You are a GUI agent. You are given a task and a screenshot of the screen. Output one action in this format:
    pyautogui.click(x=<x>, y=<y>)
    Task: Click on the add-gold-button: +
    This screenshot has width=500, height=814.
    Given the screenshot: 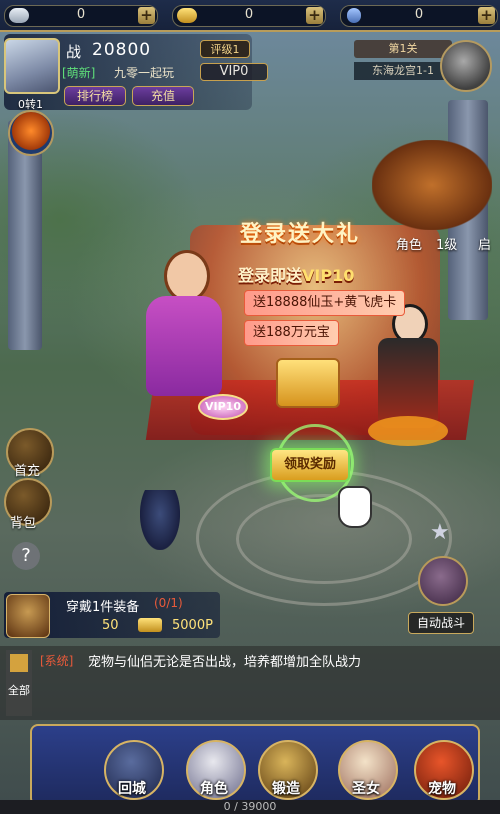 What is the action you would take?
    pyautogui.click(x=314, y=15)
    